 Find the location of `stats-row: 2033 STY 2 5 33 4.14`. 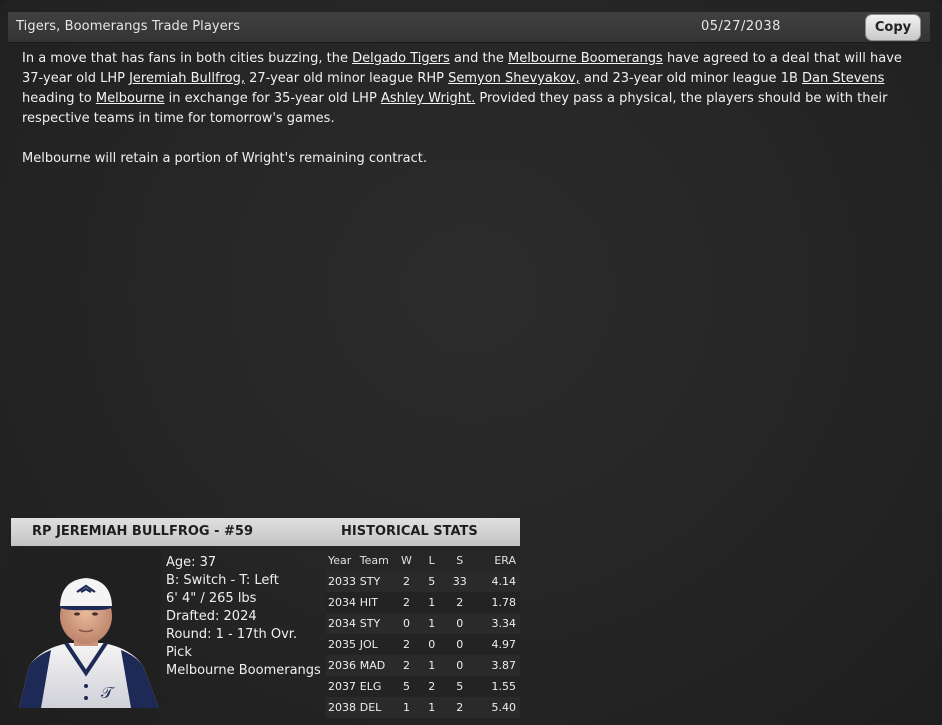

stats-row: 2033 STY 2 5 33 4.14 is located at coordinates (423, 581).